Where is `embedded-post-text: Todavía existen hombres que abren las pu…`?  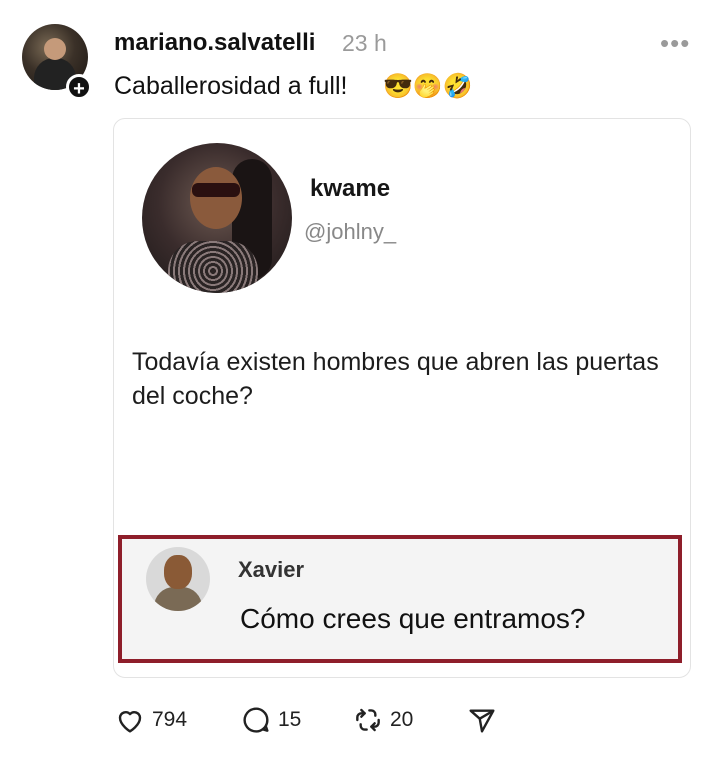 embedded-post-text: Todavía existen hombres que abren las pu… is located at coordinates (395, 379).